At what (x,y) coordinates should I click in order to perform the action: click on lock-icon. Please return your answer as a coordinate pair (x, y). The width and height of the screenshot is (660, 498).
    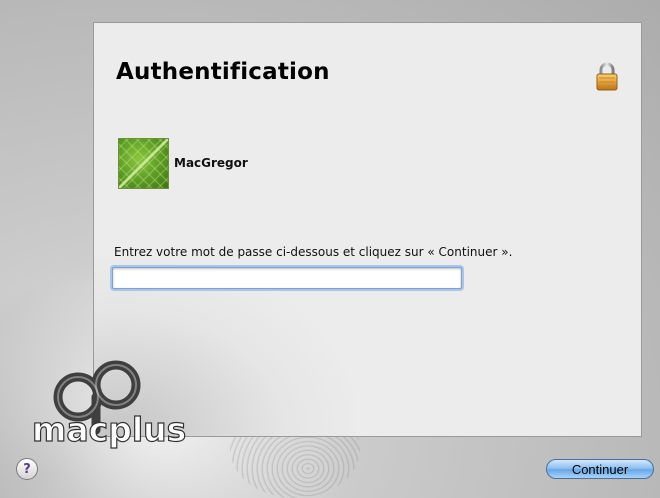
    Looking at the image, I should click on (607, 76).